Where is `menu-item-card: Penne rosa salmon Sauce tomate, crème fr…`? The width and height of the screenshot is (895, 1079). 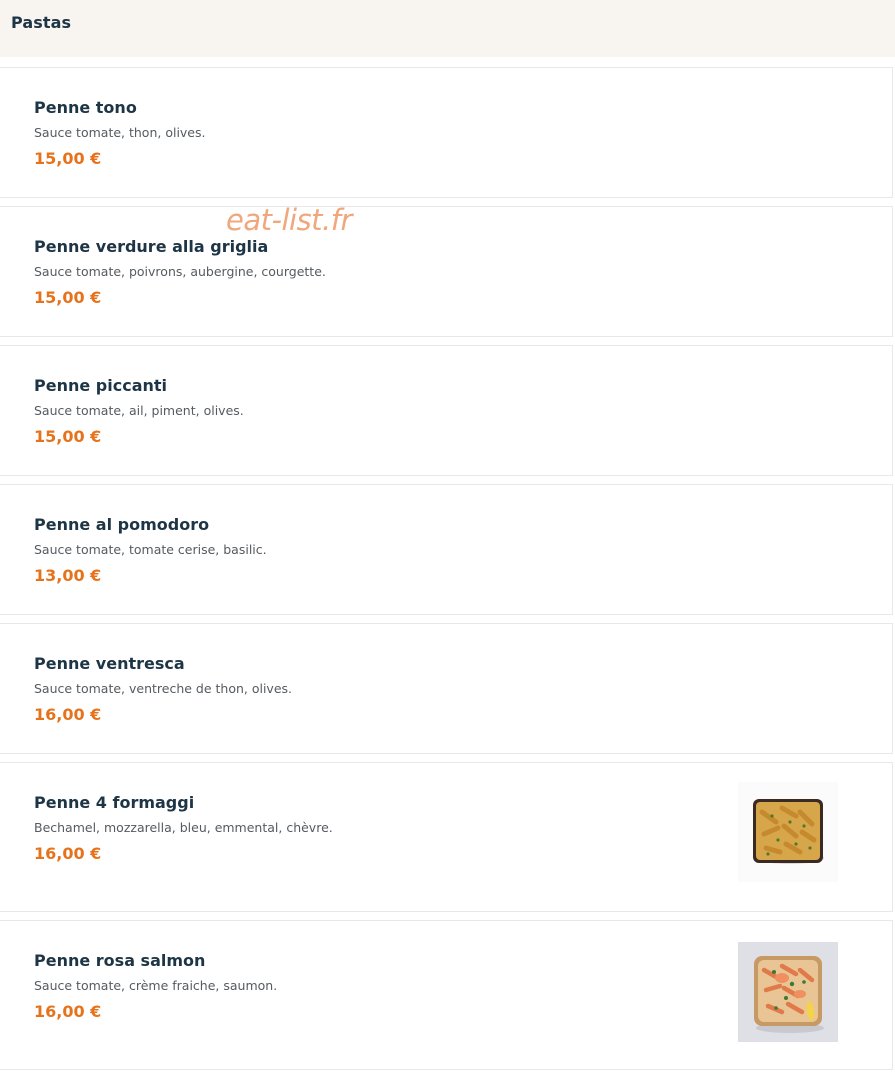
menu-item-card: Penne rosa salmon Sauce tomate, crème fr… is located at coordinates (446, 995).